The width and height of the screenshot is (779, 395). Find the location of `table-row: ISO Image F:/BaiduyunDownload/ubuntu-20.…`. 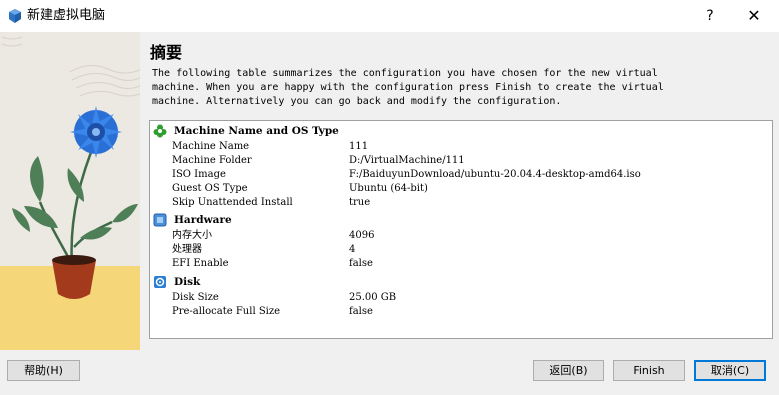

table-row: ISO Image F:/BaiduyunDownload/ubuntu-20.… is located at coordinates (460, 175).